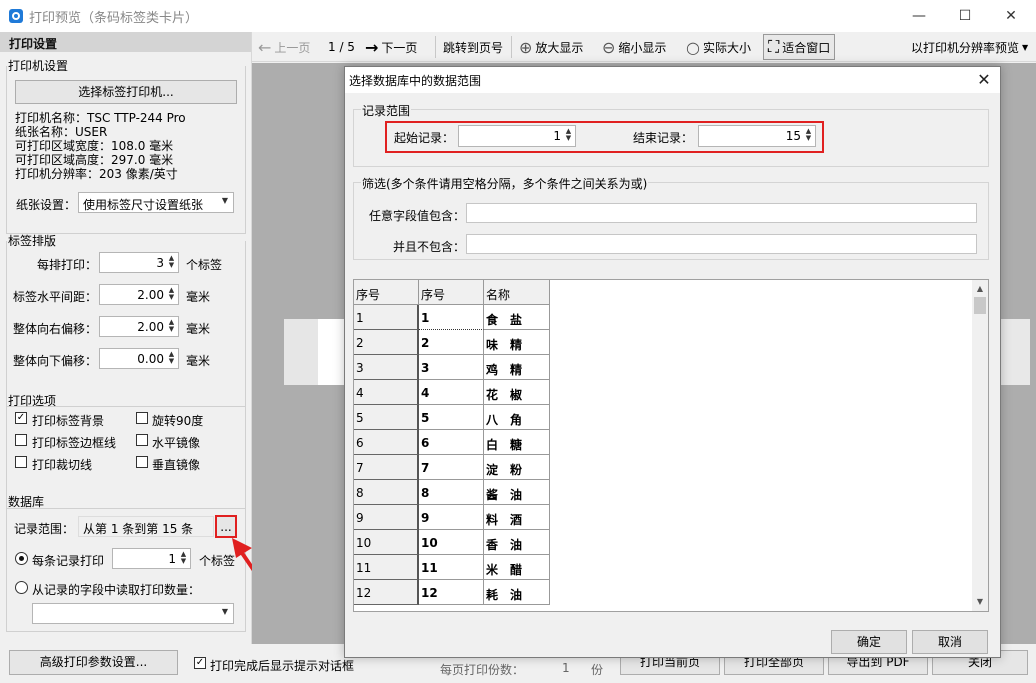  What do you see at coordinates (609, 47) in the screenshot?
I see `zoom-out-icon: ⊖` at bounding box center [609, 47].